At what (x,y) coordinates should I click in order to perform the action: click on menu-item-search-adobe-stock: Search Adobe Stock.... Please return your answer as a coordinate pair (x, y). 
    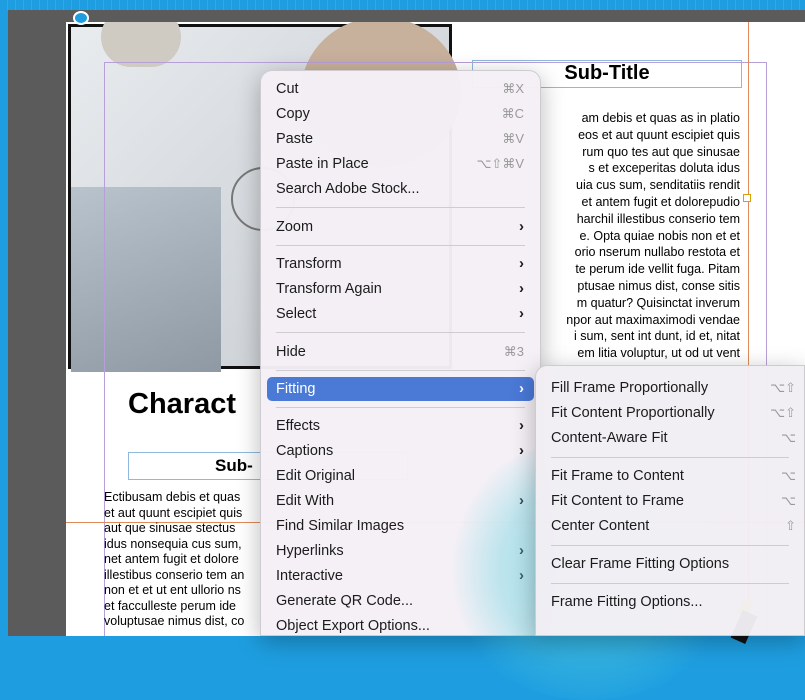
    Looking at the image, I should click on (400, 189).